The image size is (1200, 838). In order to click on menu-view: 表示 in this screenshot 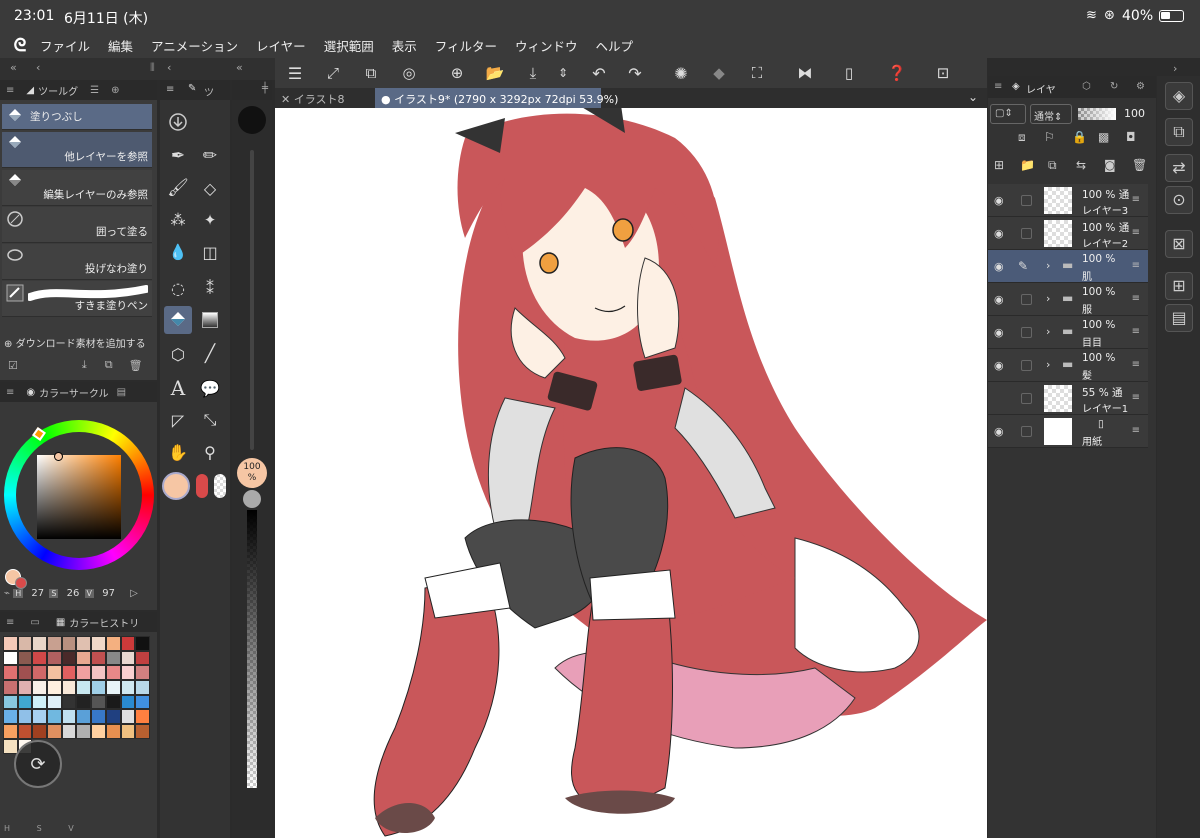, I will do `click(404, 45)`.